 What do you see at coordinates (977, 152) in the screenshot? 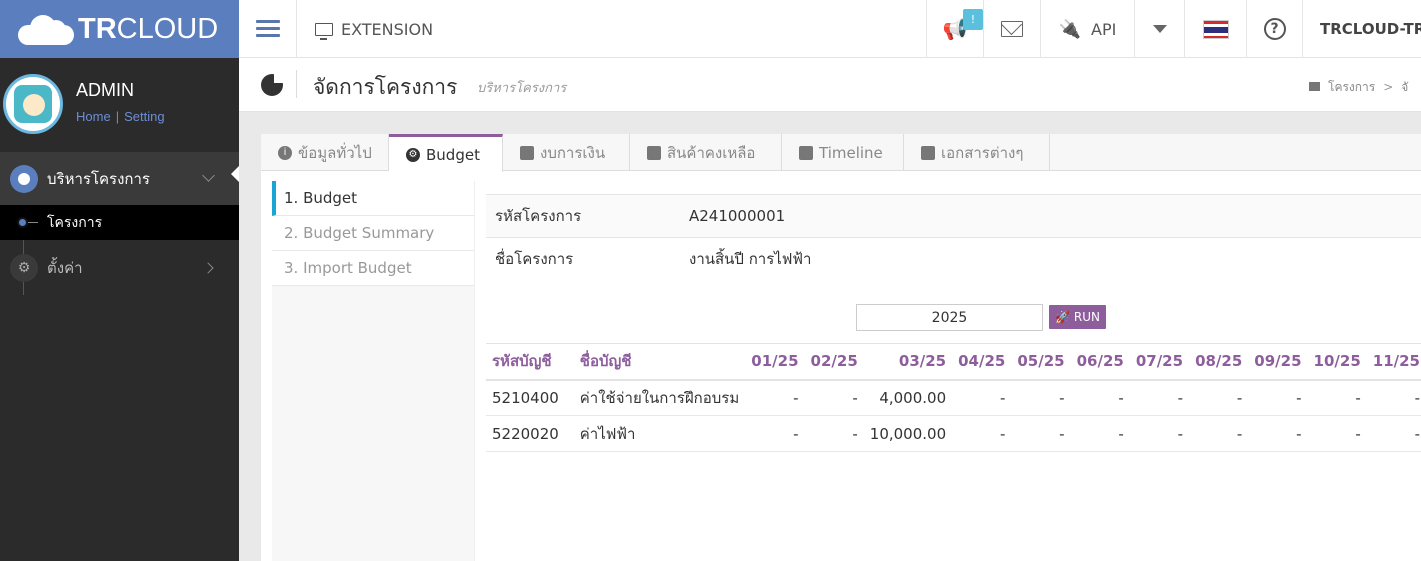
I see `tab-documents: เอกสารต่างๆ` at bounding box center [977, 152].